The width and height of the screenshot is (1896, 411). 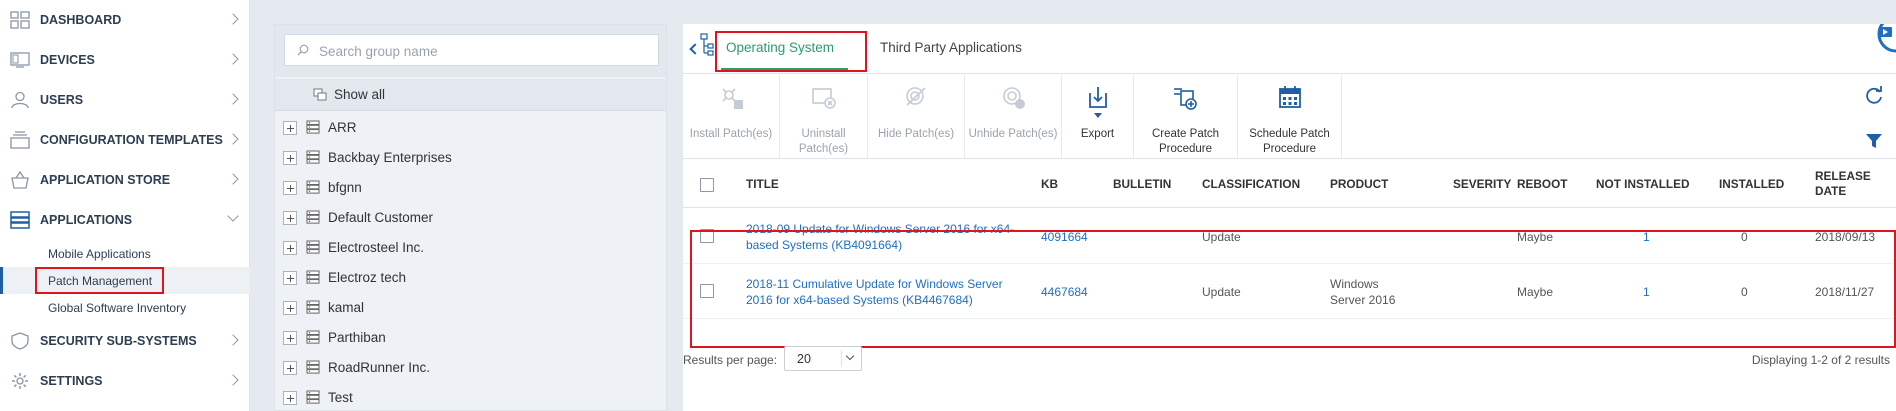 What do you see at coordinates (470, 247) in the screenshot?
I see `group-item: Electrosteel Inc.` at bounding box center [470, 247].